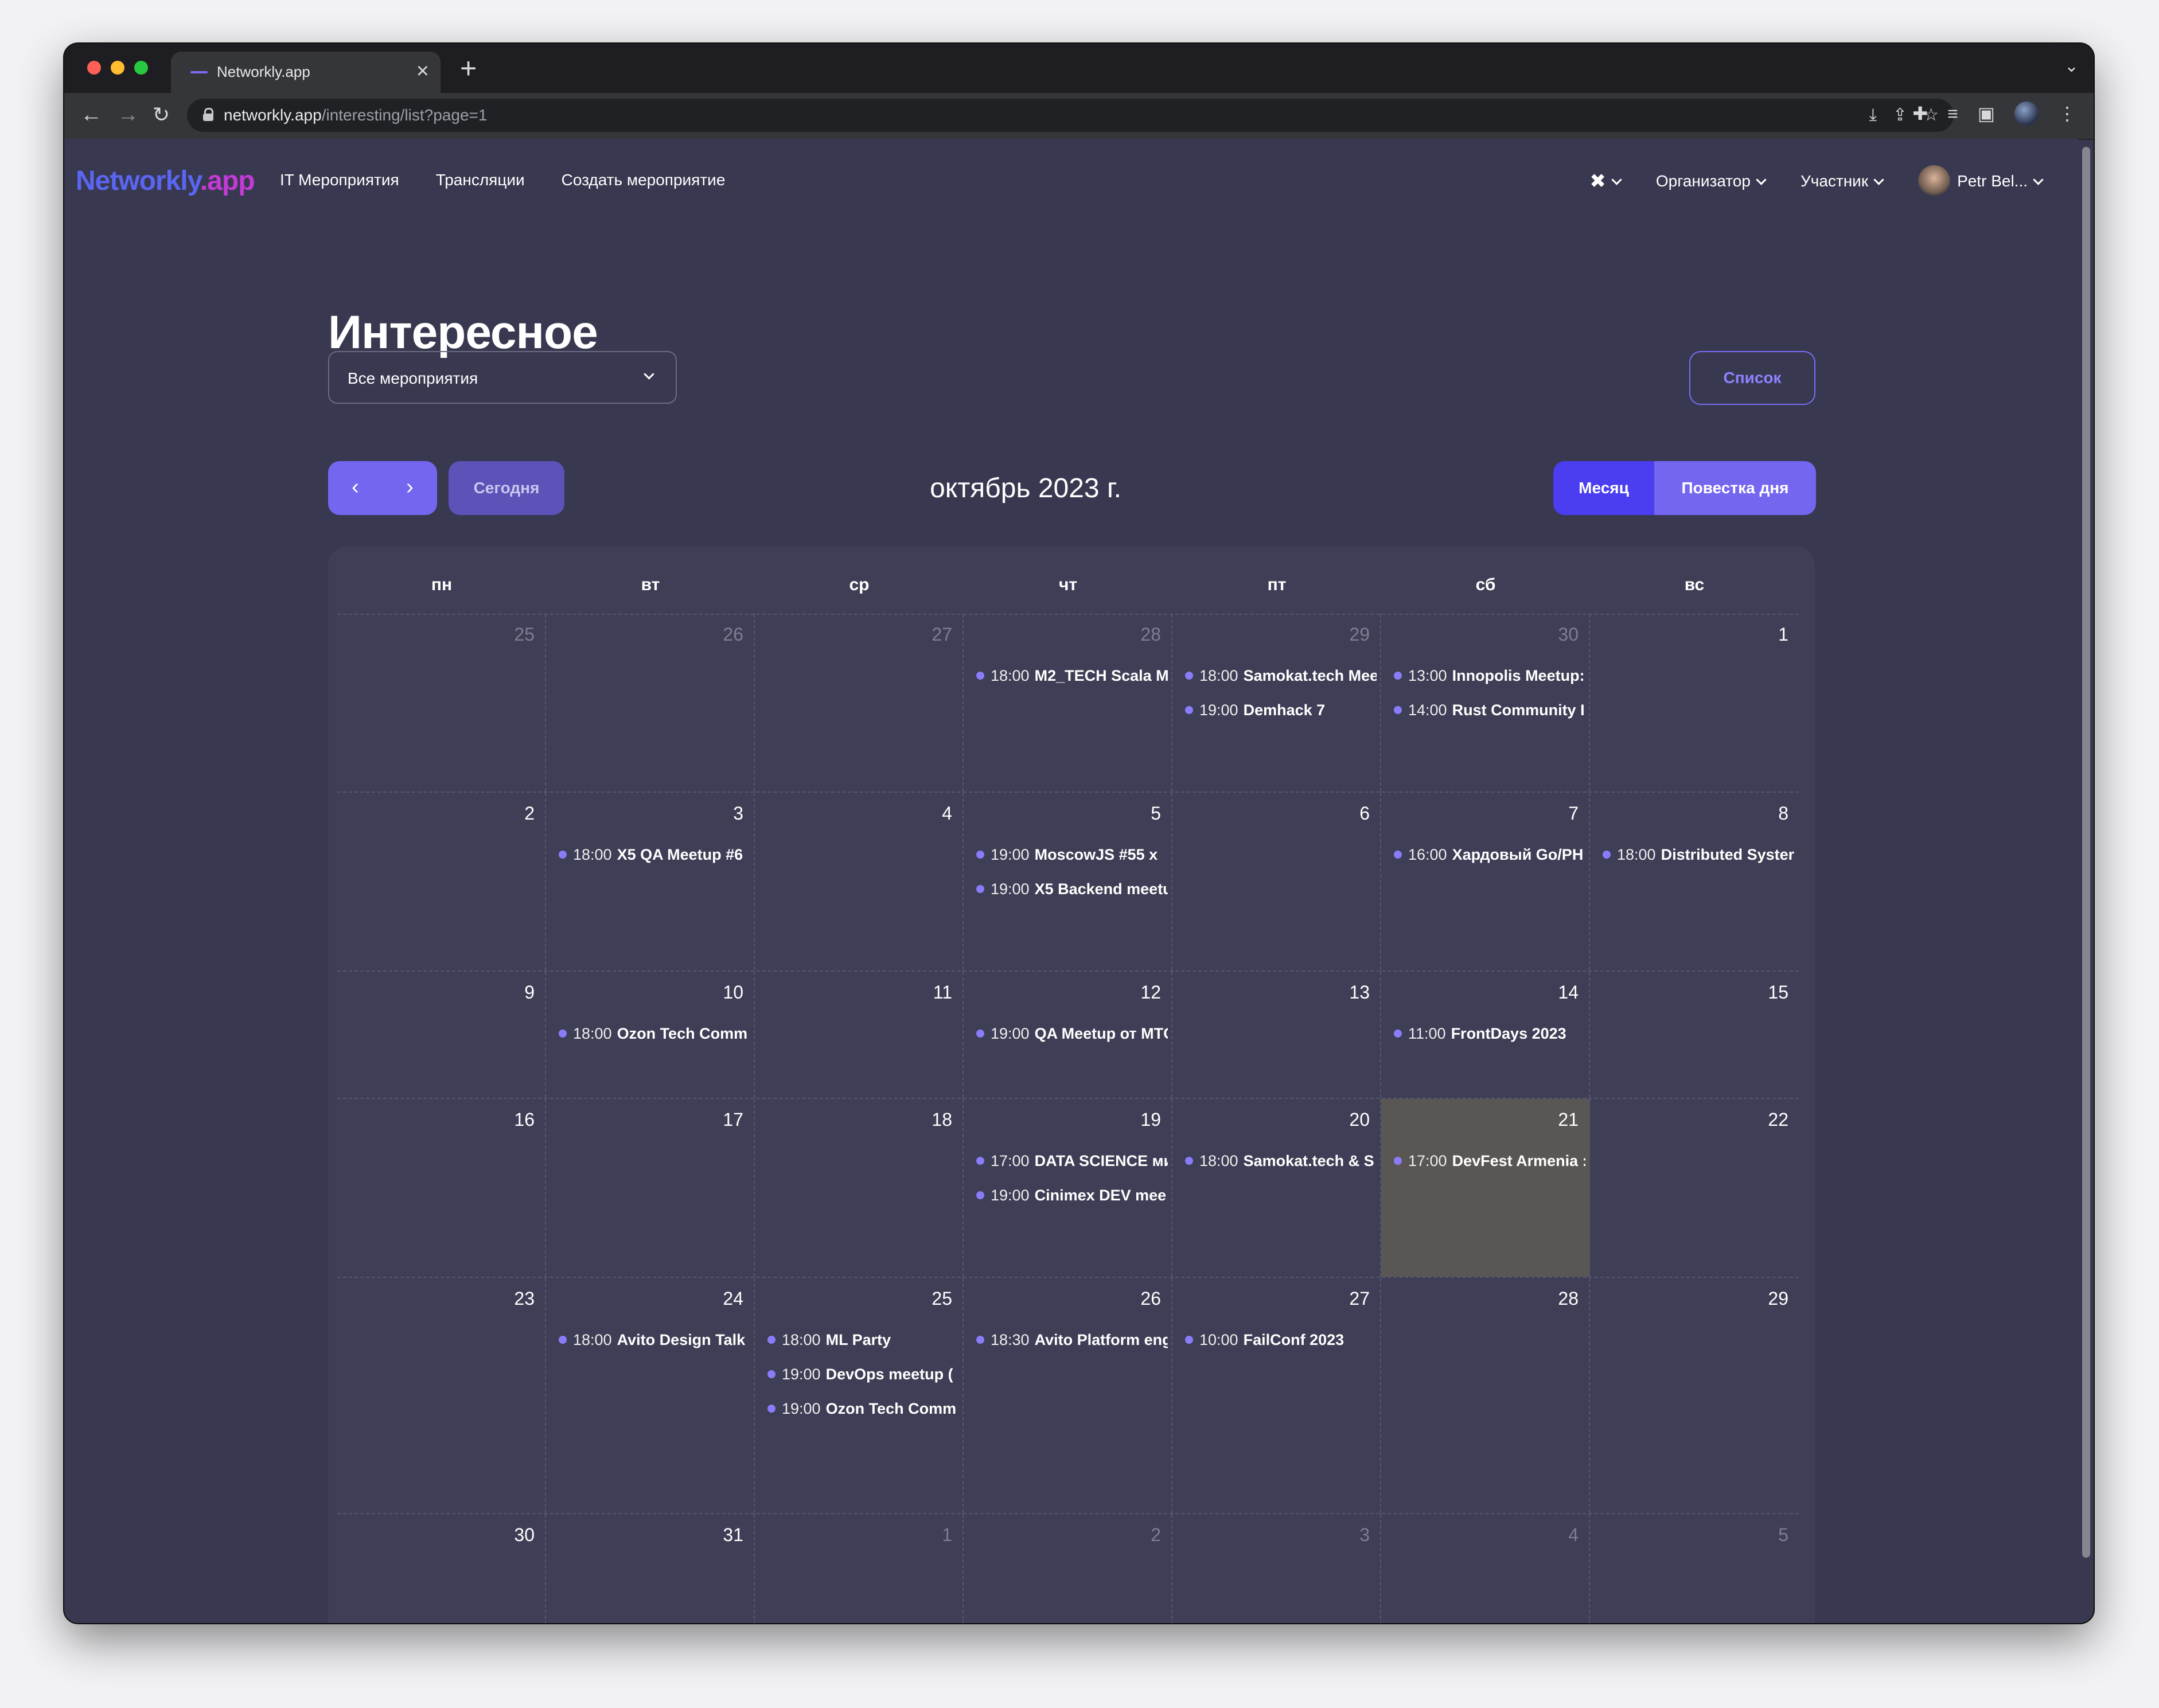 Image resolution: width=2159 pixels, height=1708 pixels. Describe the element at coordinates (2071, 66) in the screenshot. I see `tab-search-icon: ⌄` at that location.